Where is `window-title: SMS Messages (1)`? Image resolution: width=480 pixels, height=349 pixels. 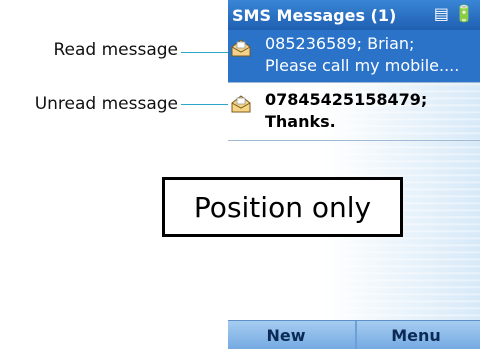
window-title: SMS Messages (1) is located at coordinates (314, 15).